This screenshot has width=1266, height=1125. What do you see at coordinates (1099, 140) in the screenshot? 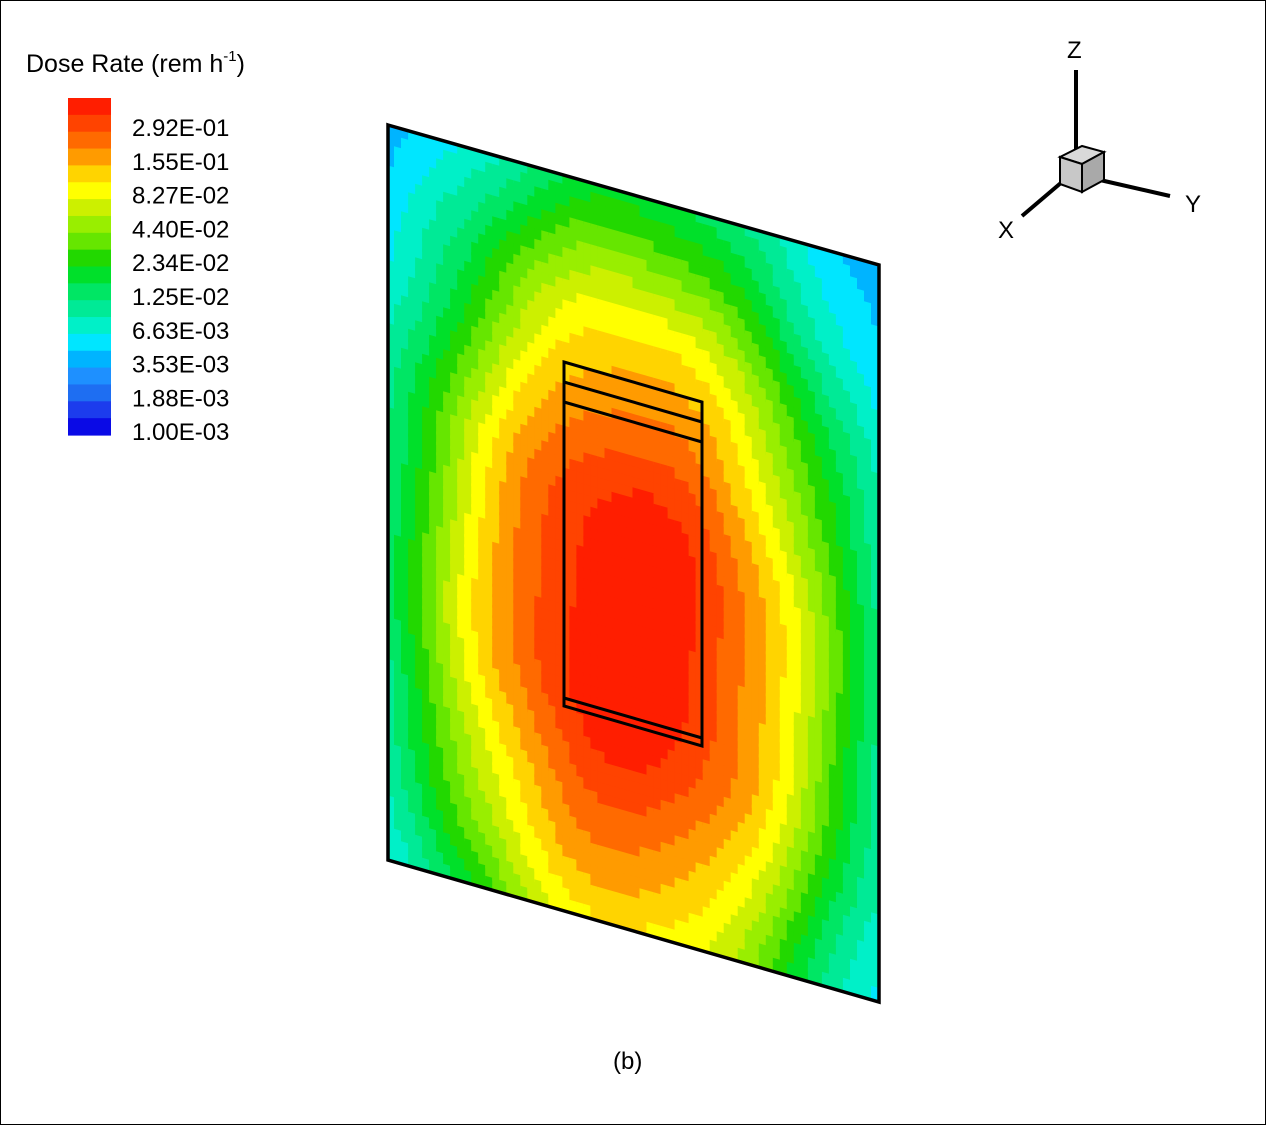
I see `axes-triad: Z Y X` at bounding box center [1099, 140].